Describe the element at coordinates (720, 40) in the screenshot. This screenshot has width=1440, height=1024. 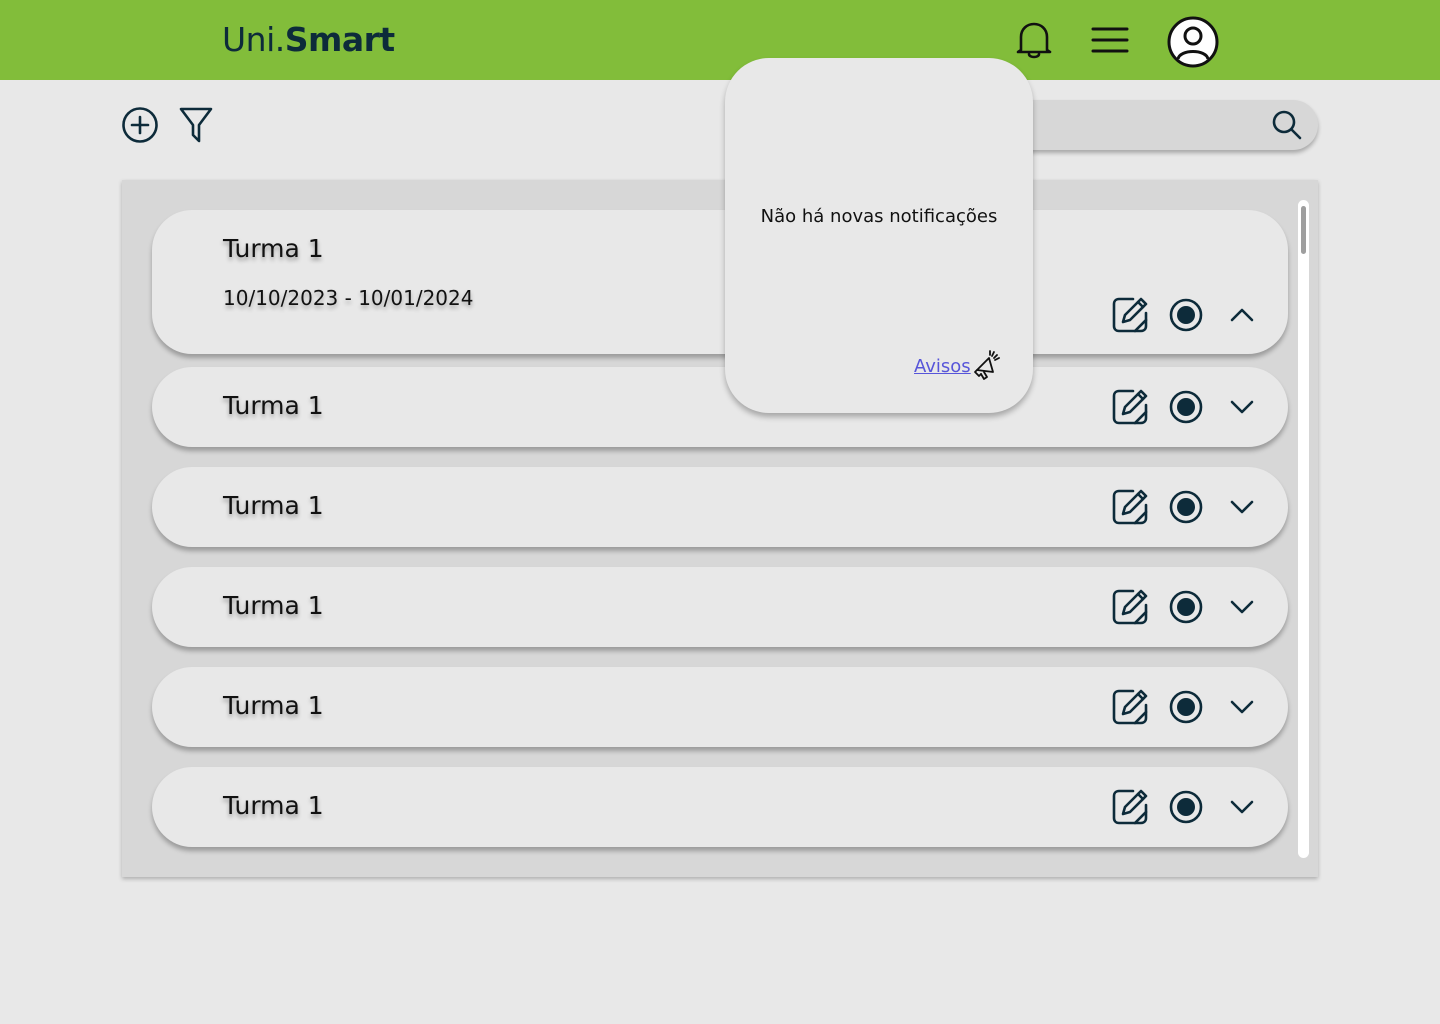
I see `top-bar: Uni.Smart` at that location.